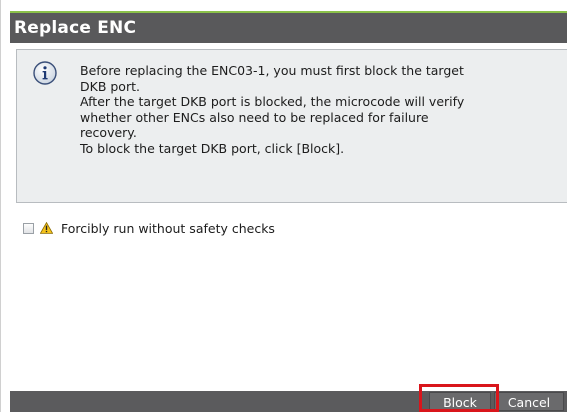 The height and width of the screenshot is (412, 567). What do you see at coordinates (75, 28) in the screenshot?
I see `dialog-title: Replace ENC` at bounding box center [75, 28].